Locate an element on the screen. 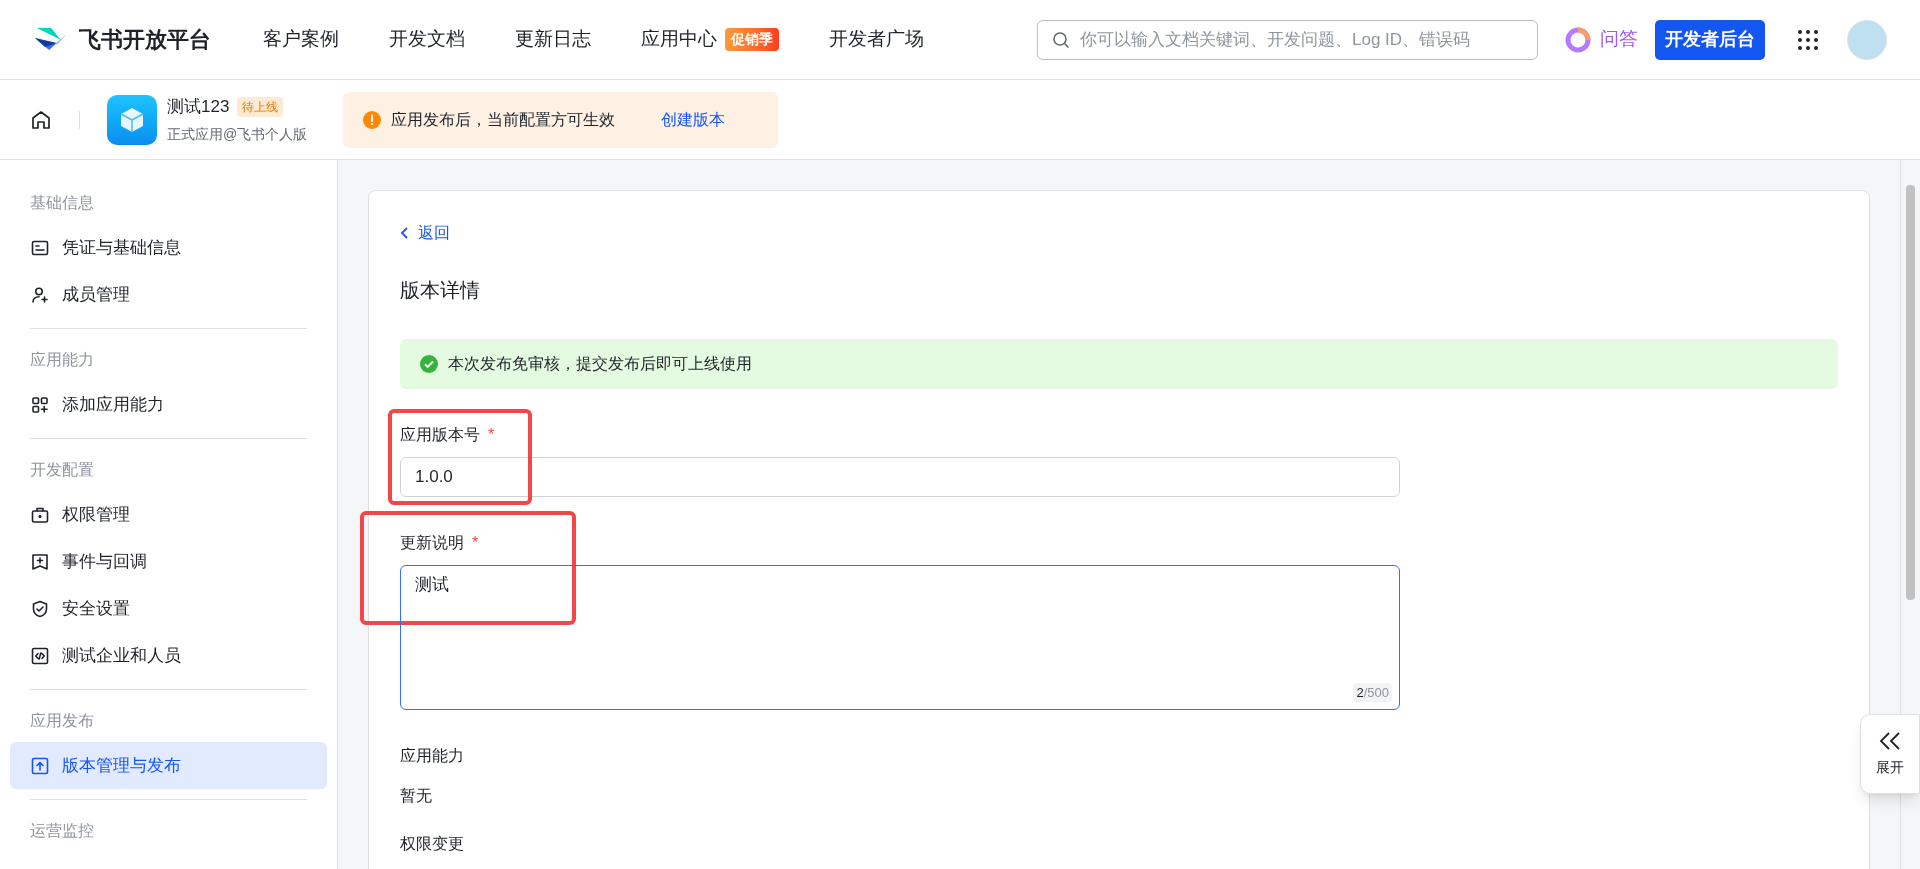 The width and height of the screenshot is (1920, 869). sidebar-item: 测试企业和人员 is located at coordinates (168, 655).